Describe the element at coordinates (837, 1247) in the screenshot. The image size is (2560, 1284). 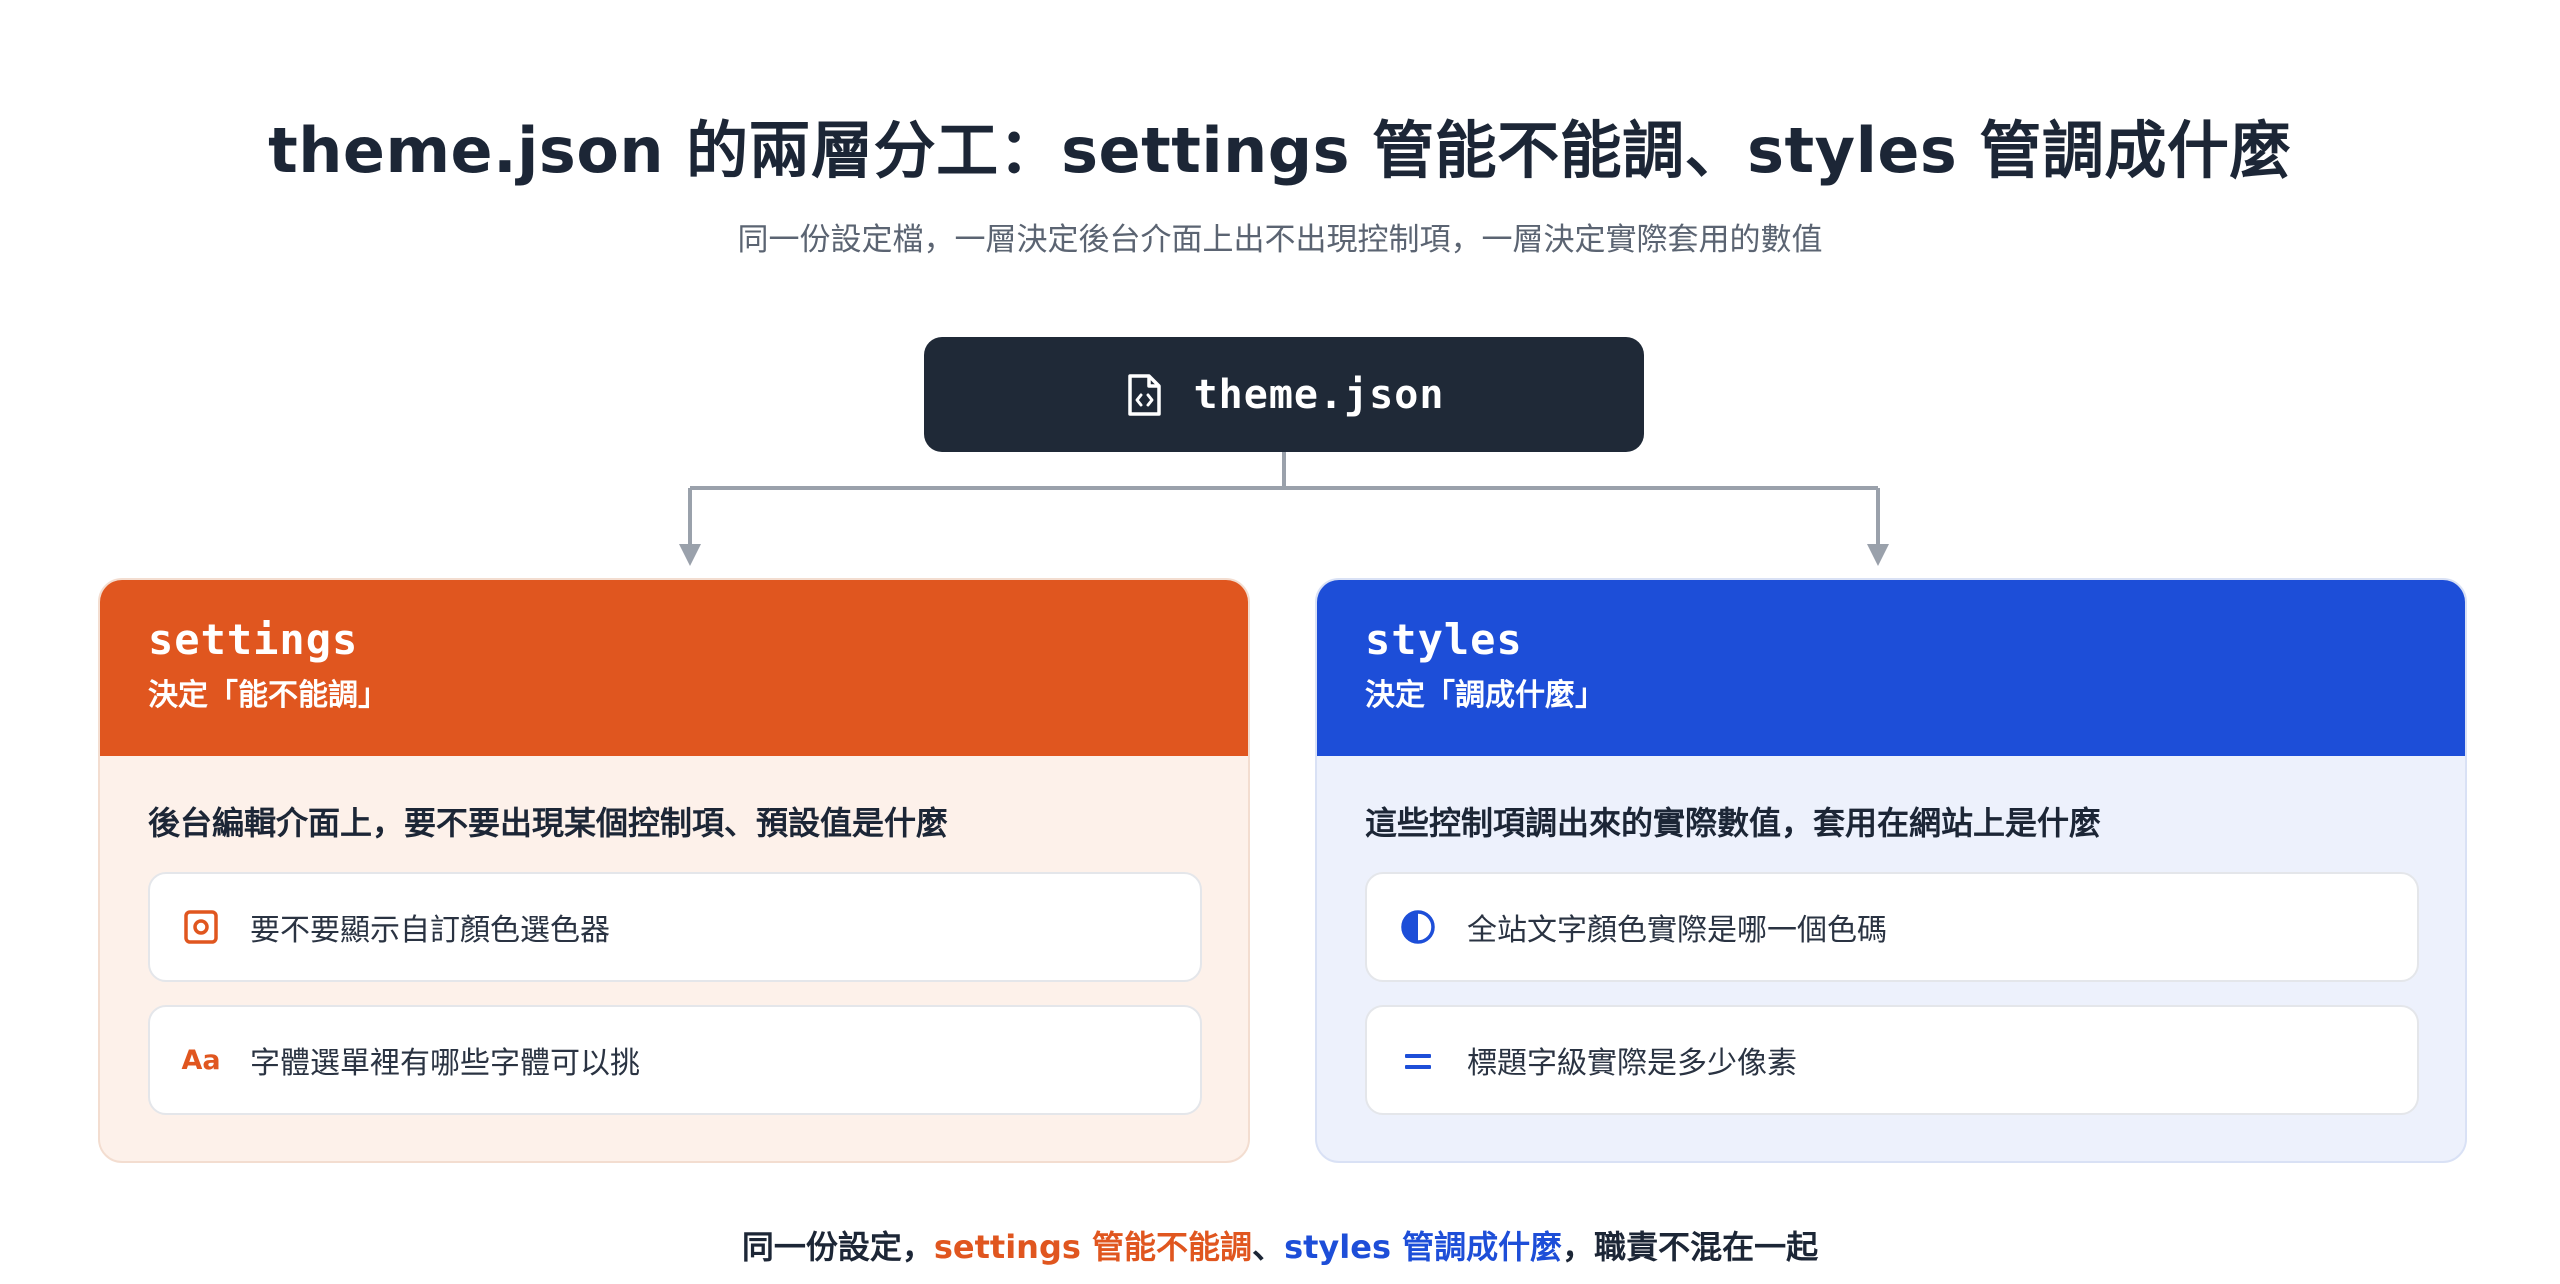
I see `footer-prefix: 同一份設定，` at that location.